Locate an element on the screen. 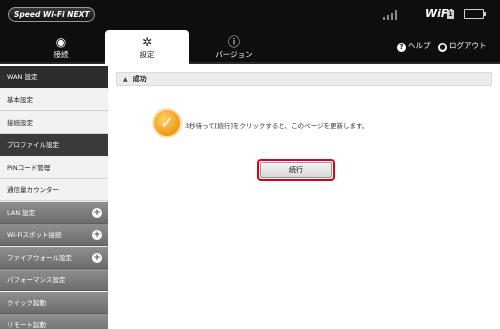  sidebar-item-label: リモート起動 is located at coordinates (26, 325).